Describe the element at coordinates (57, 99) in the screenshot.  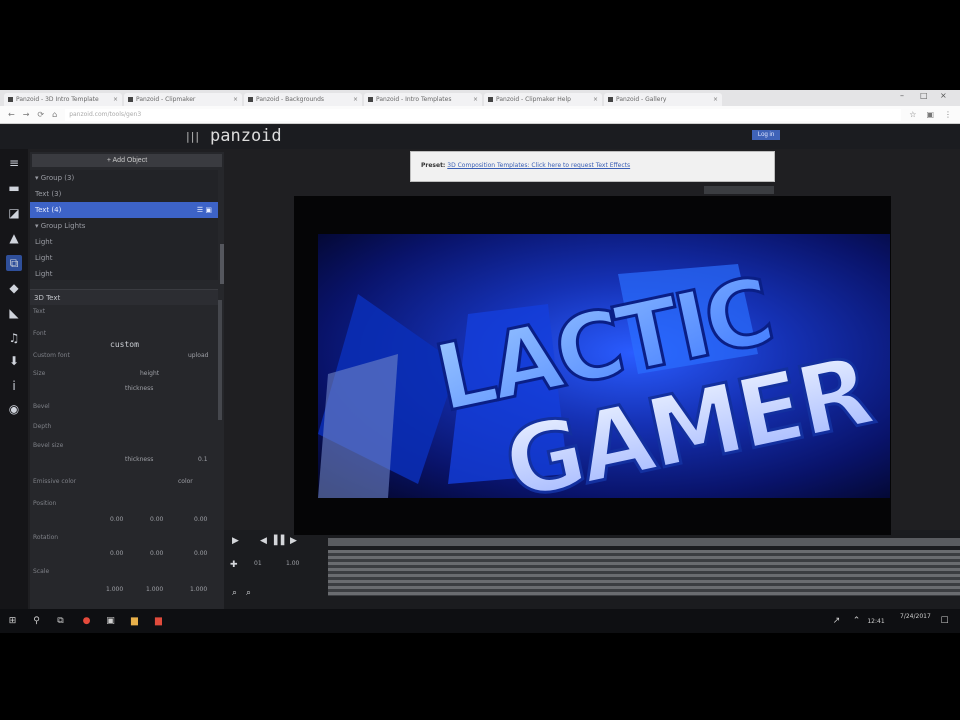
I see `tab-label: Panzoid - 3D Intro Template` at that location.